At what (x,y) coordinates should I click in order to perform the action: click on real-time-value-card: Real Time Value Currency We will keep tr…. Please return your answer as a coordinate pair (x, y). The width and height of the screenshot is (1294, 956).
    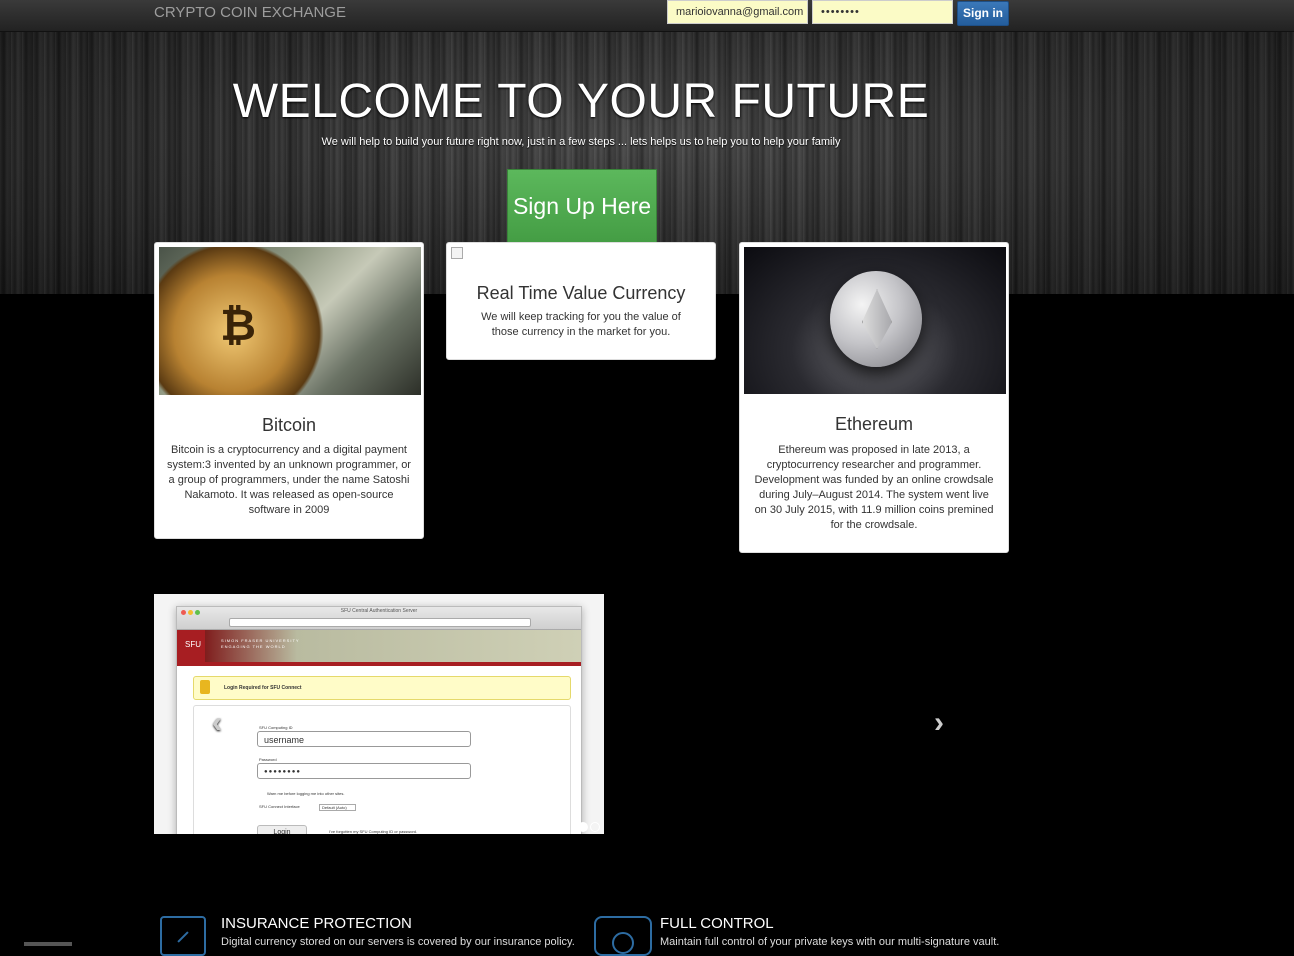
    Looking at the image, I should click on (581, 301).